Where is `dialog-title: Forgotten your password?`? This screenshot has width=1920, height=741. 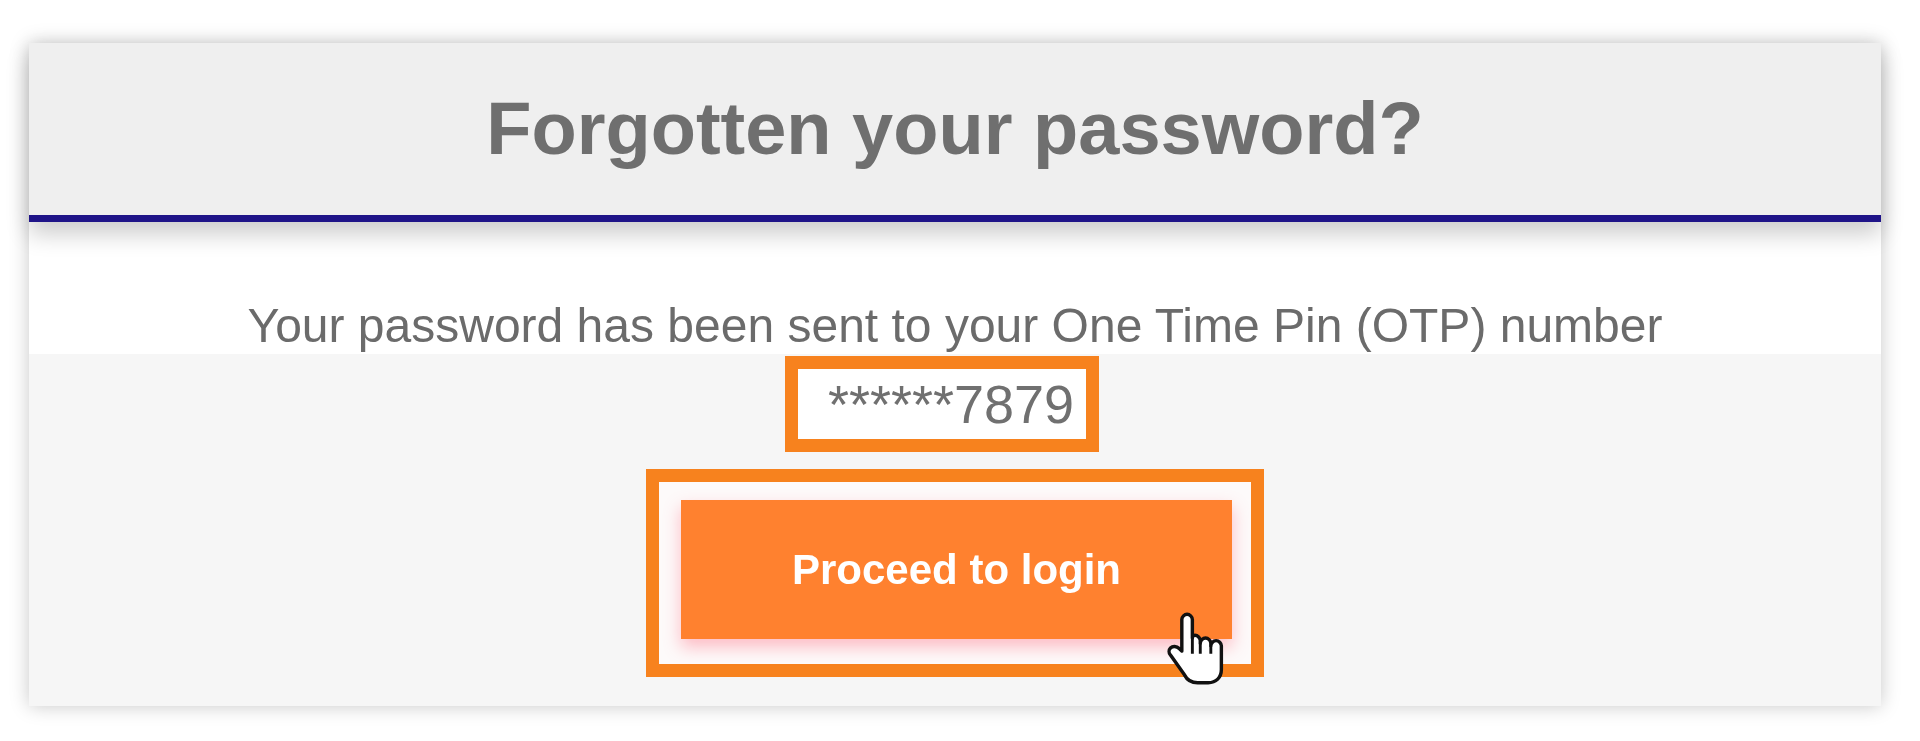 dialog-title: Forgotten your password? is located at coordinates (955, 129).